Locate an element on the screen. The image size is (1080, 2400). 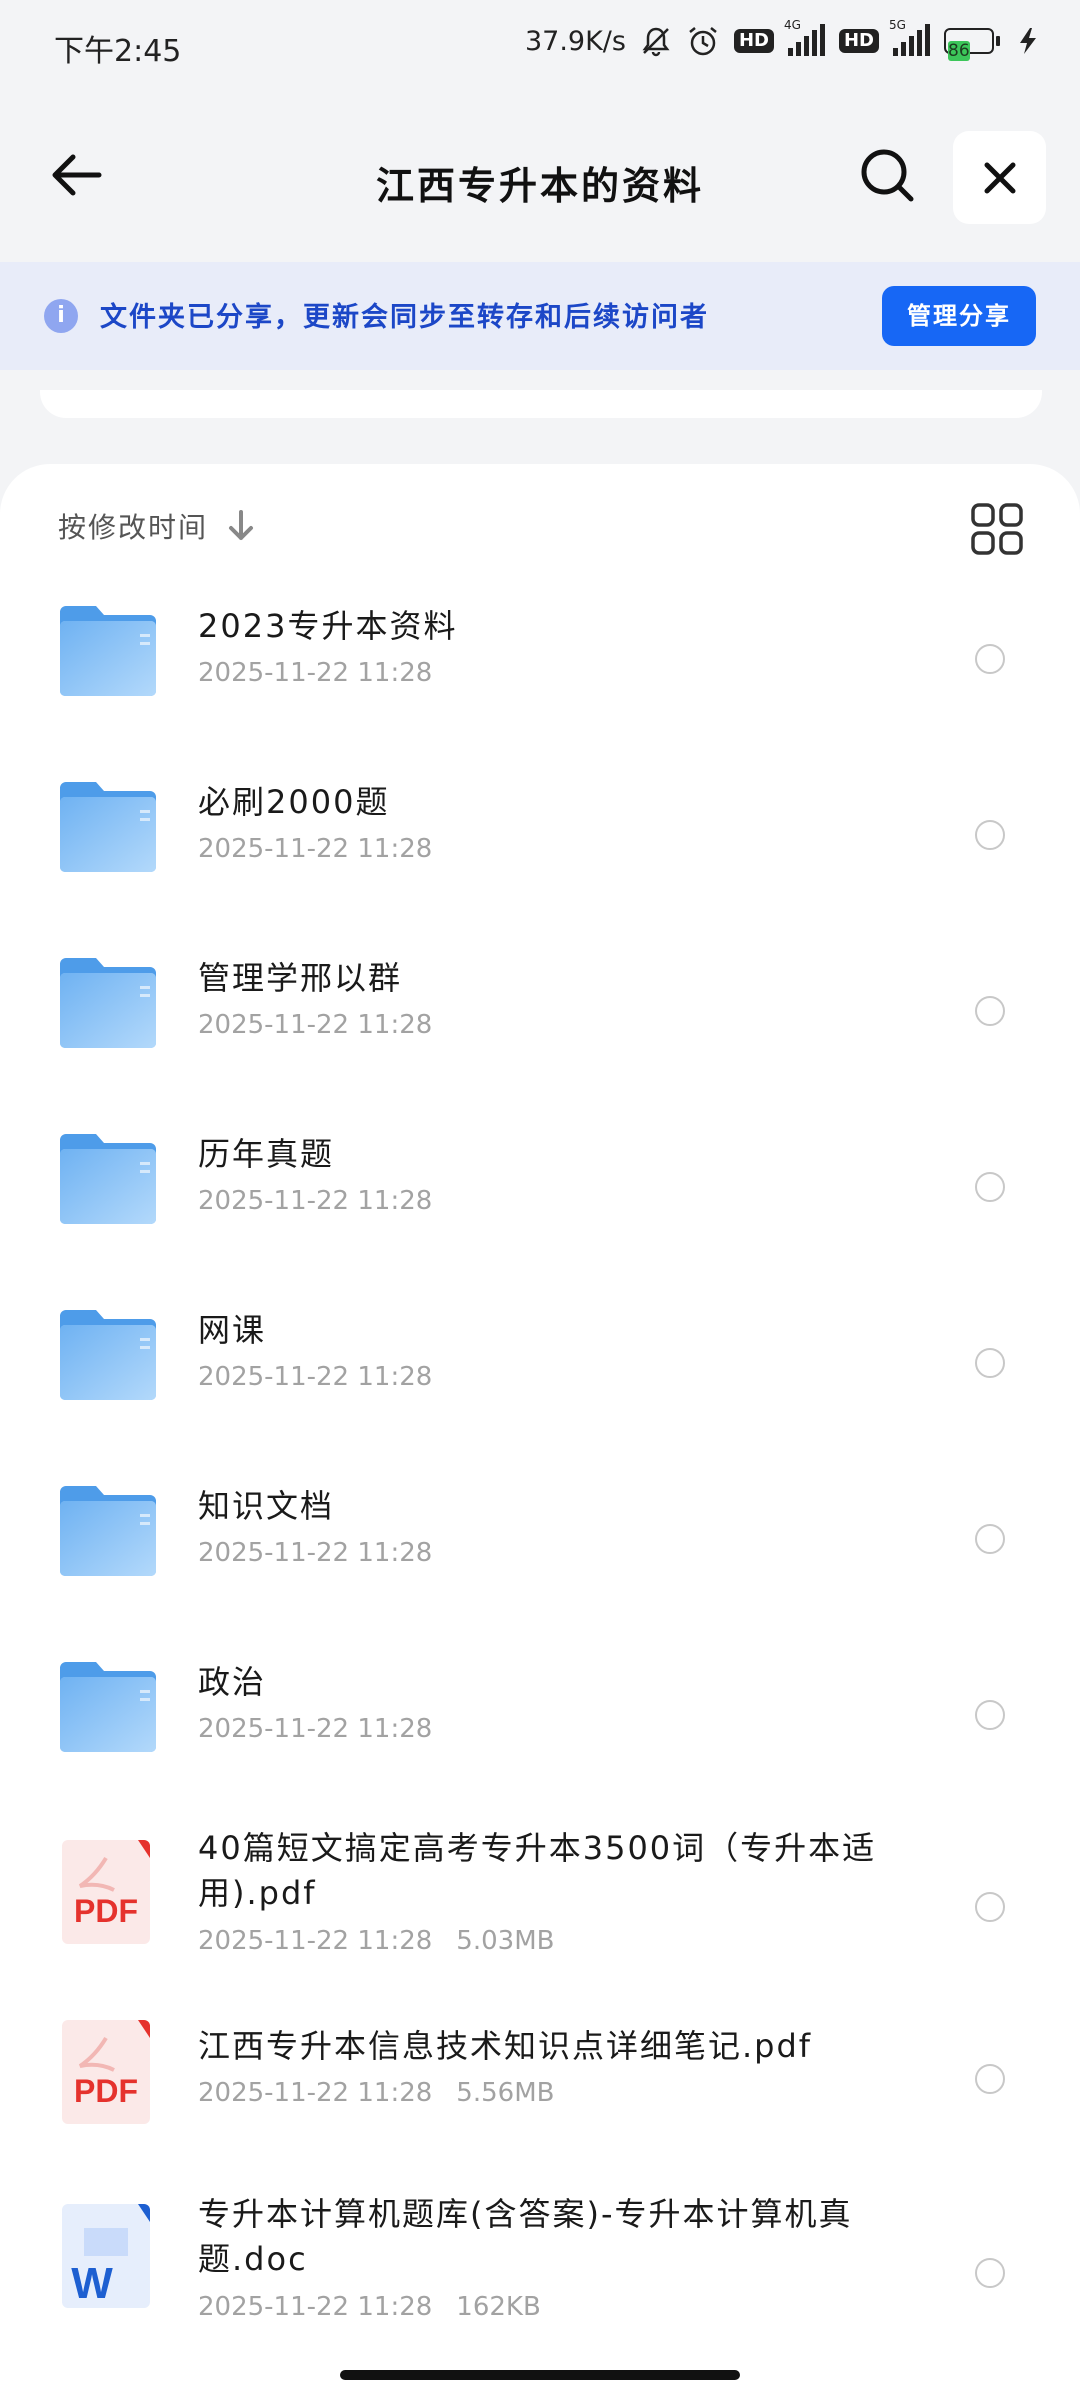
word-file-icon: W is located at coordinates (106, 2258).